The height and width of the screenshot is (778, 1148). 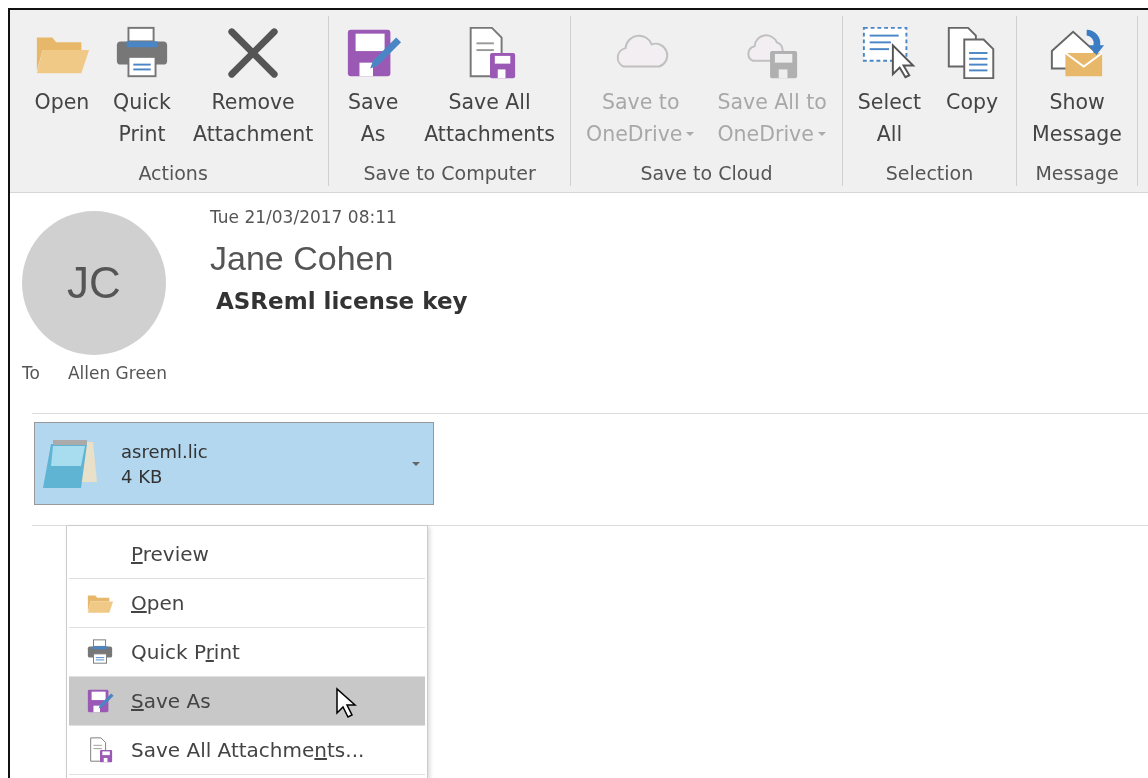 What do you see at coordinates (706, 174) in the screenshot?
I see `group-label: Save to Cloud` at bounding box center [706, 174].